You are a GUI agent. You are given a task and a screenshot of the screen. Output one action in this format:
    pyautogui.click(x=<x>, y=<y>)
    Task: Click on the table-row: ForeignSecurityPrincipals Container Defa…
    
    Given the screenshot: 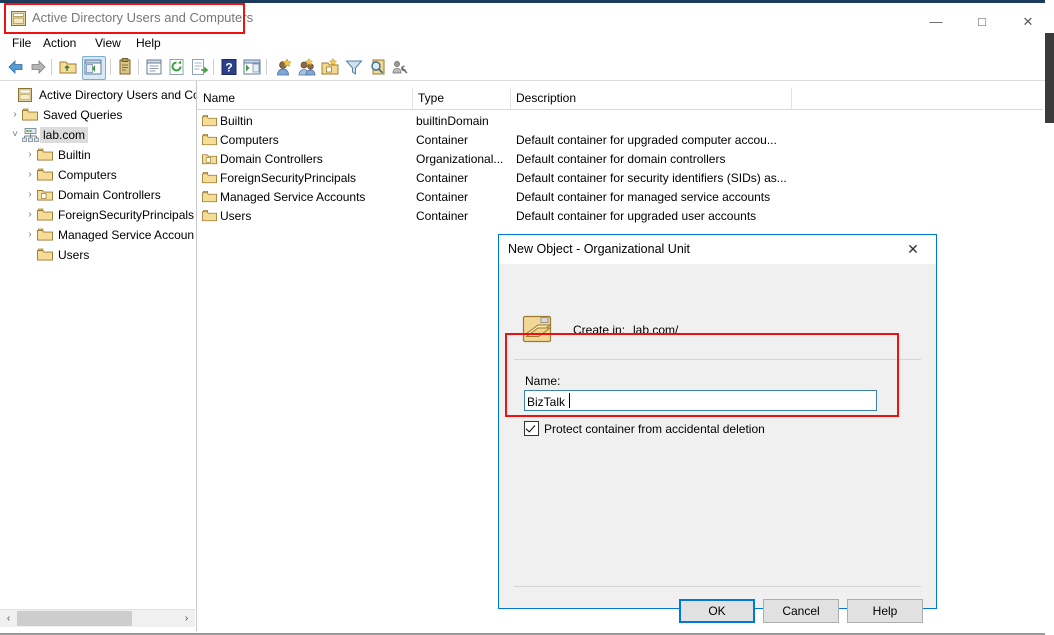 What is the action you would take?
    pyautogui.click(x=620, y=178)
    